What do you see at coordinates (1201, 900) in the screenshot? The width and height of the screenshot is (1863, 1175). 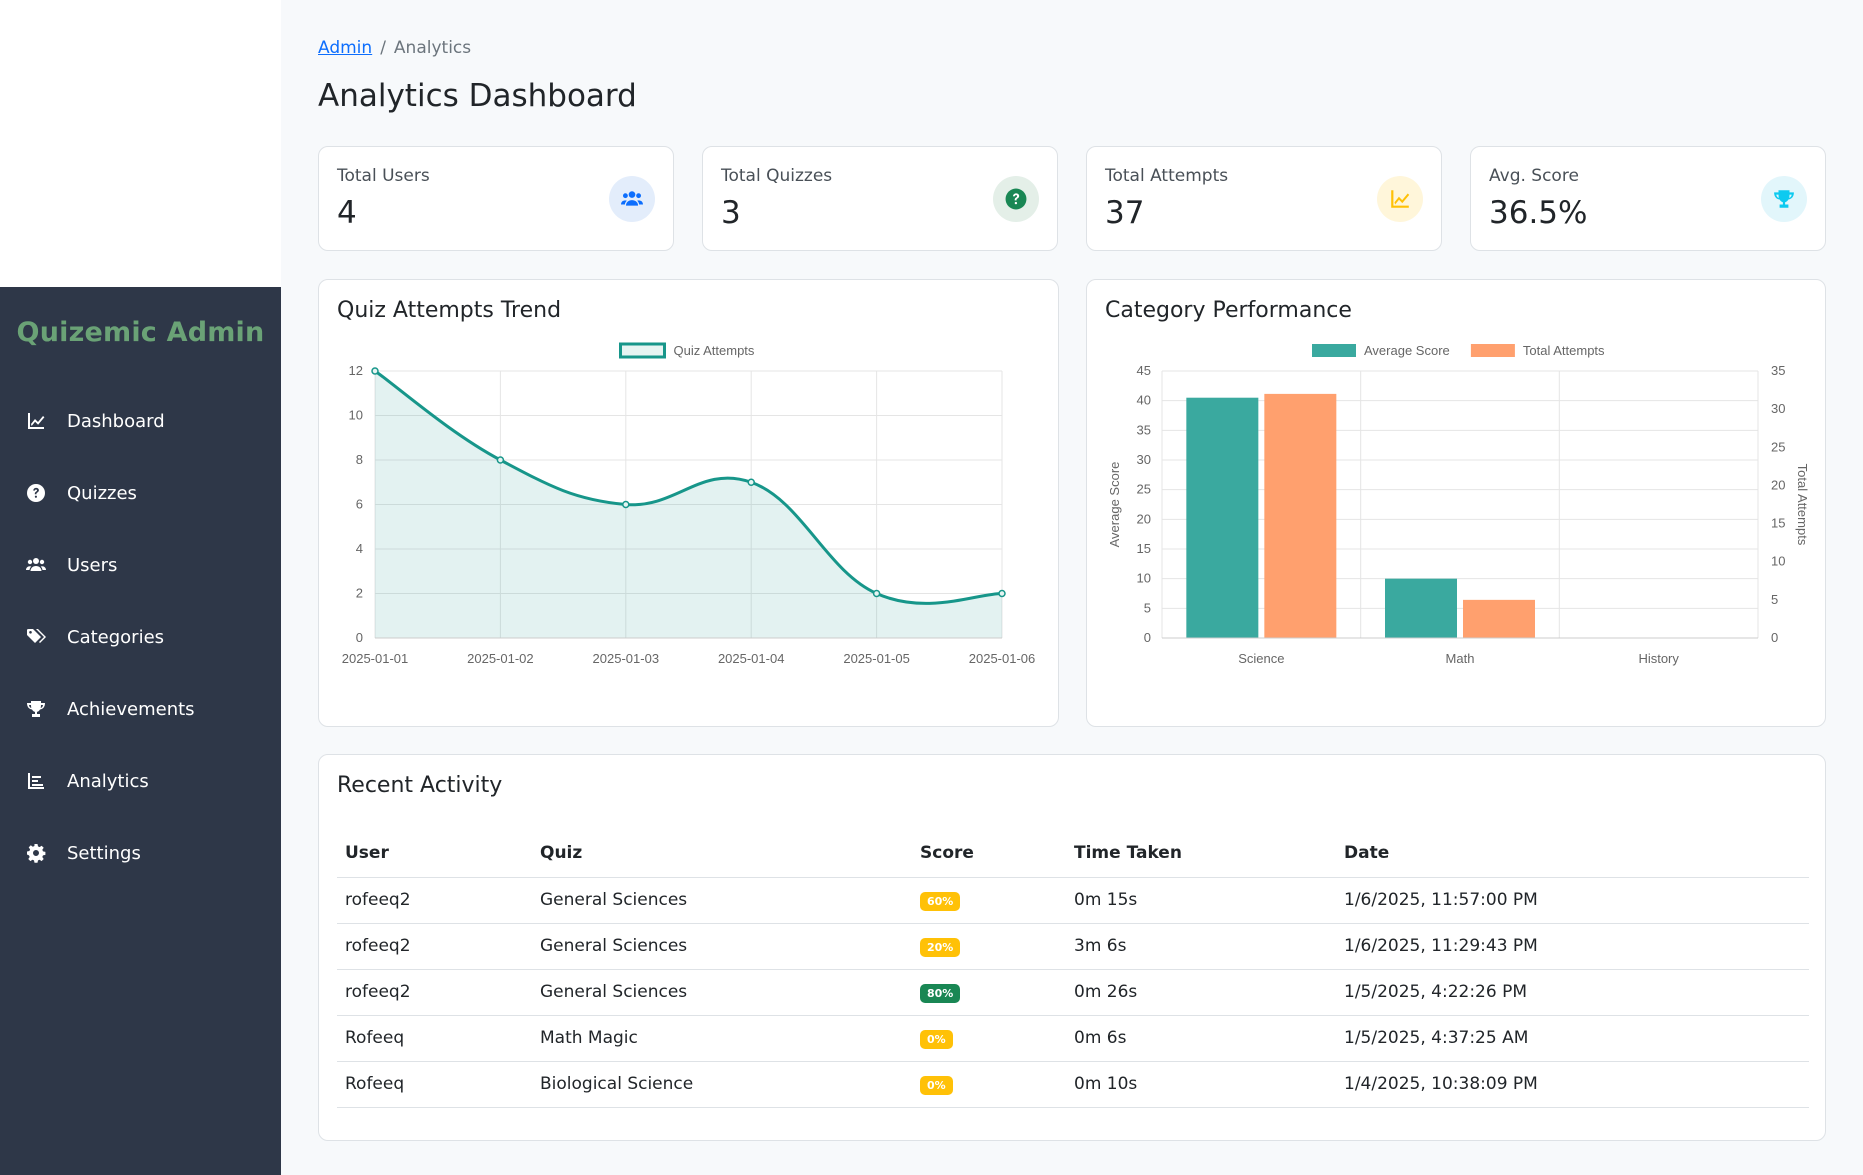 I see `cell-time-taken: 0m 15s` at bounding box center [1201, 900].